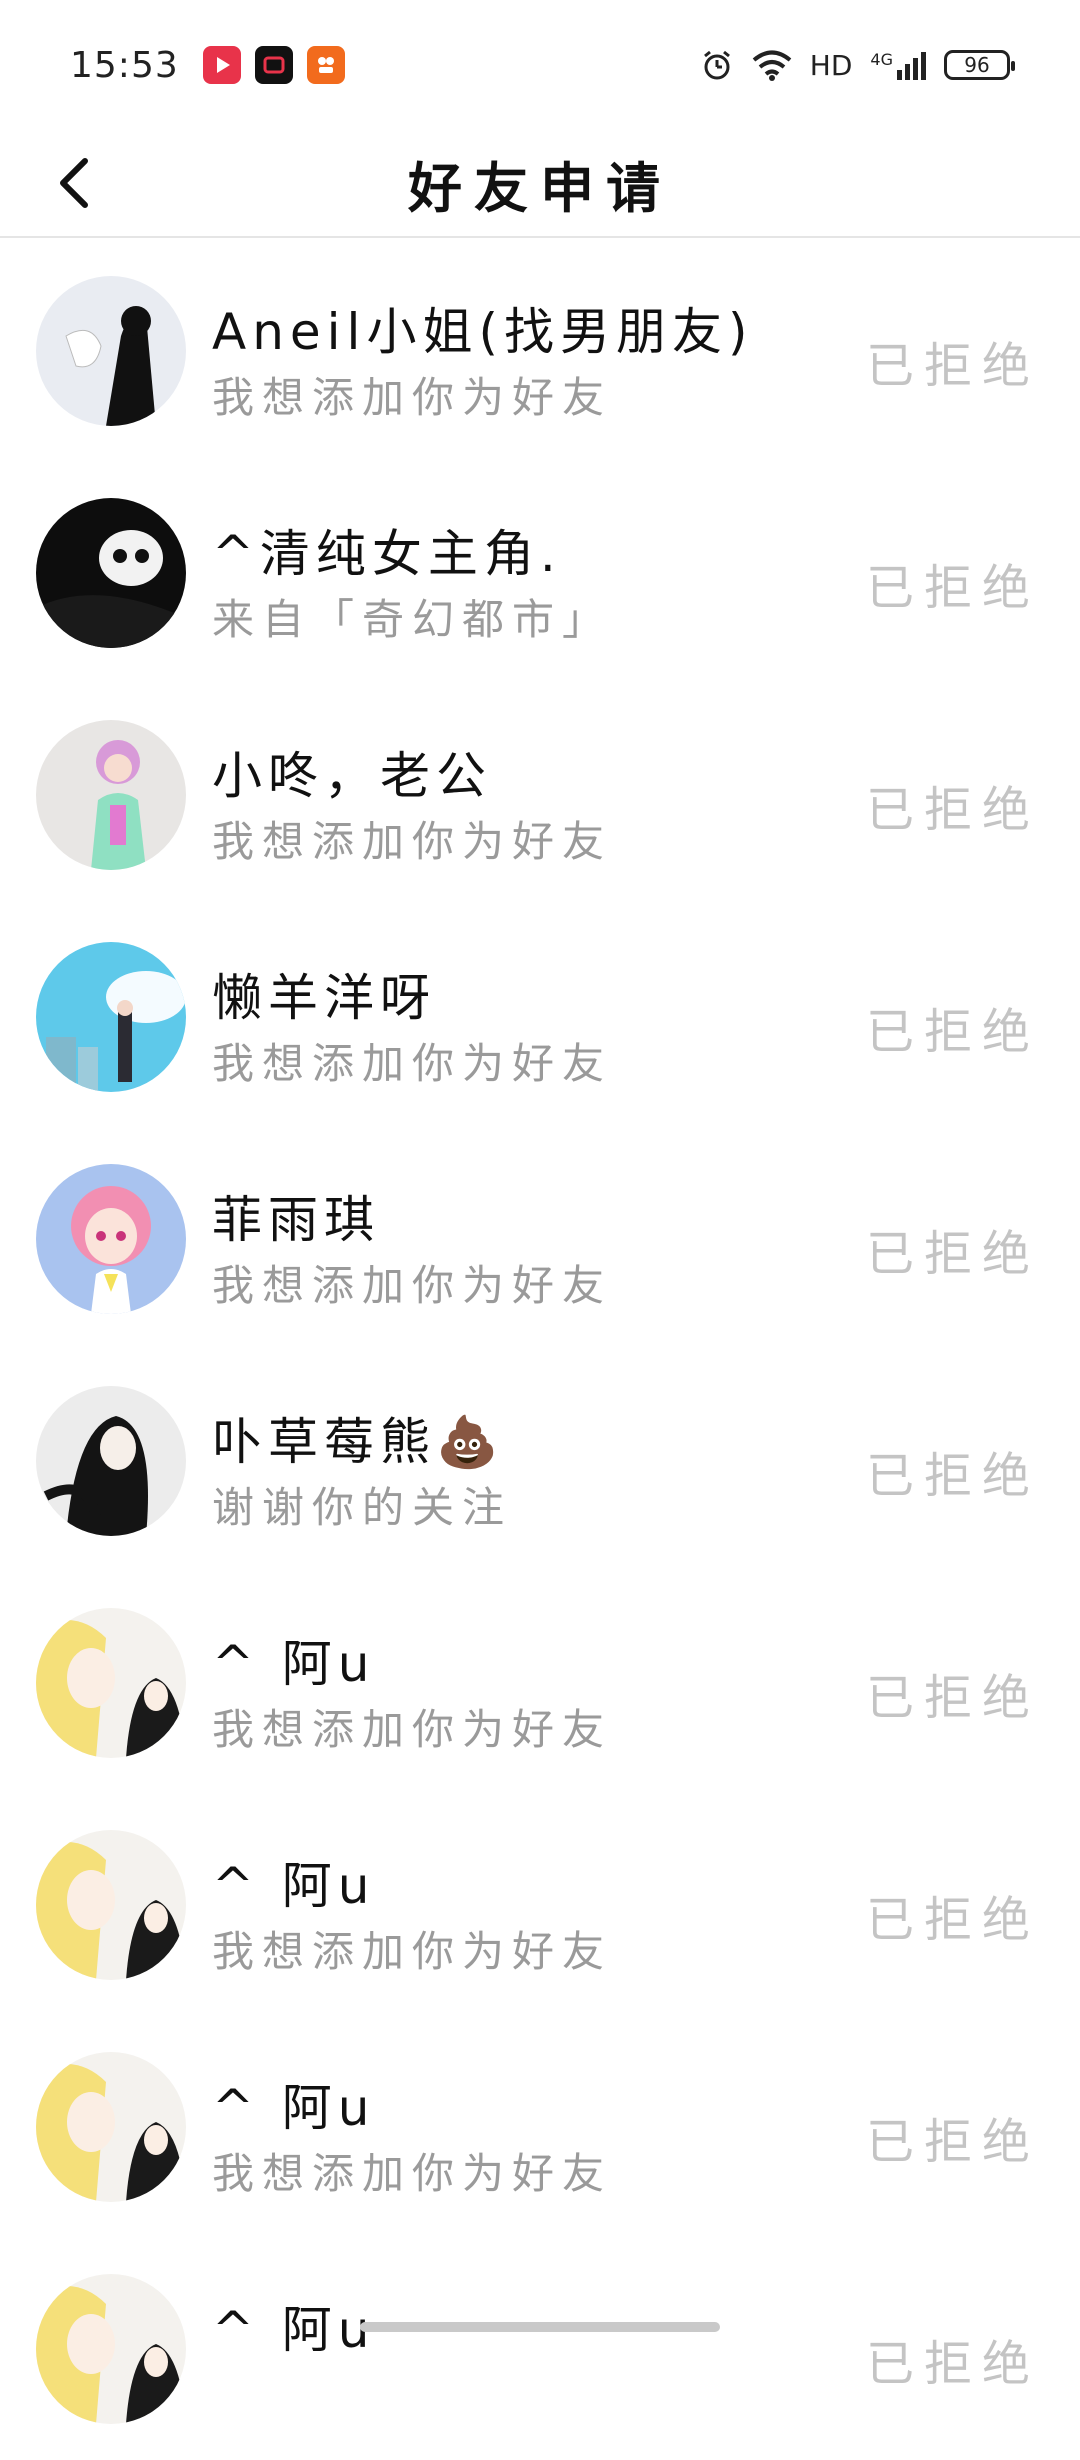 The width and height of the screenshot is (1080, 2460). I want to click on wifi-icon, so click(772, 65).